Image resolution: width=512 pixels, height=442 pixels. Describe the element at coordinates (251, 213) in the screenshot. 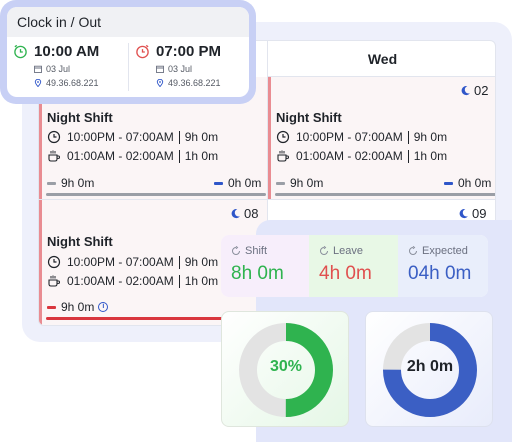

I see `day-number-label: 08` at that location.